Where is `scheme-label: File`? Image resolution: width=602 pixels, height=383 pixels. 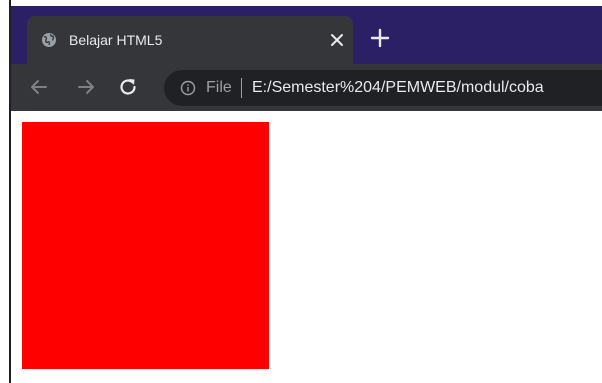
scheme-label: File is located at coordinates (219, 87).